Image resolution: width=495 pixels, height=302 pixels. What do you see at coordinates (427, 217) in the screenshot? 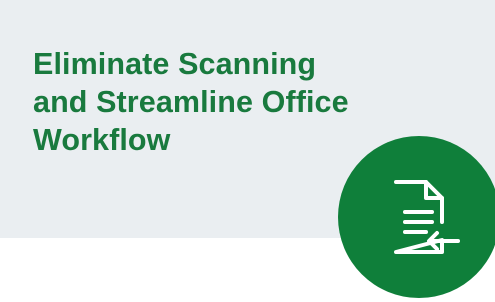
I see `document-return-icon` at bounding box center [427, 217].